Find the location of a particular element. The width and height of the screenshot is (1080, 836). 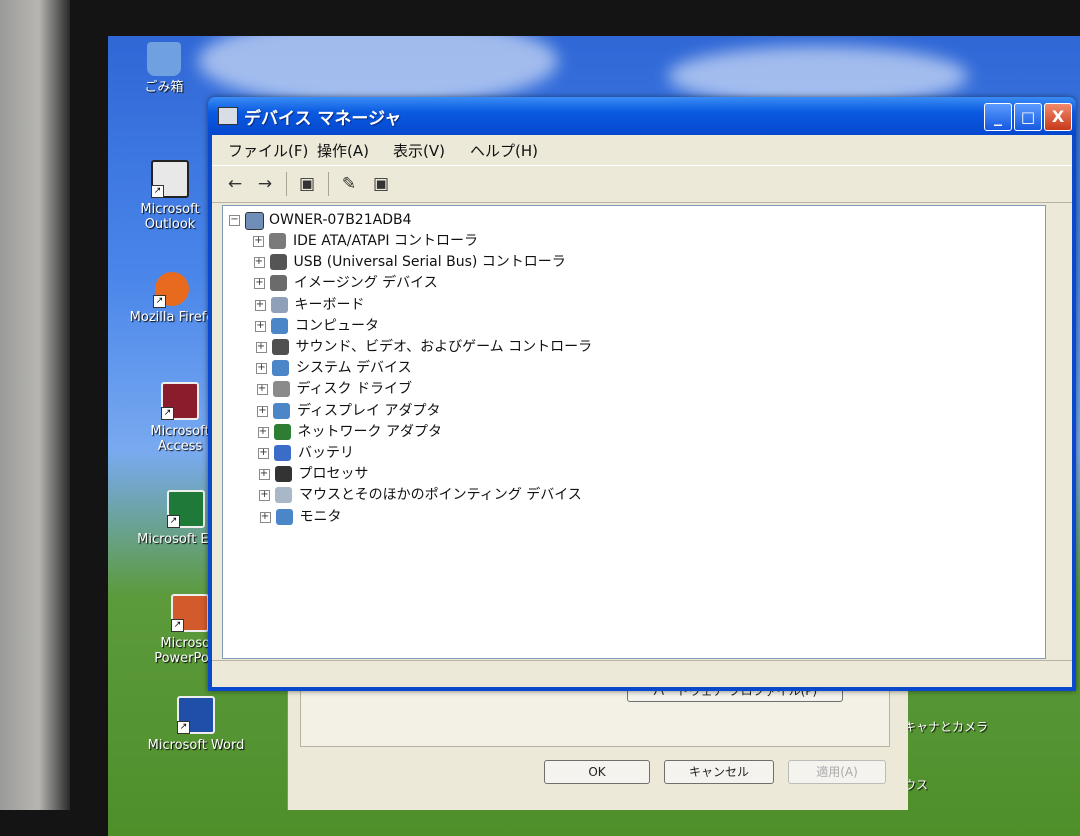

tree-item-label: コンピュータ is located at coordinates (337, 325).